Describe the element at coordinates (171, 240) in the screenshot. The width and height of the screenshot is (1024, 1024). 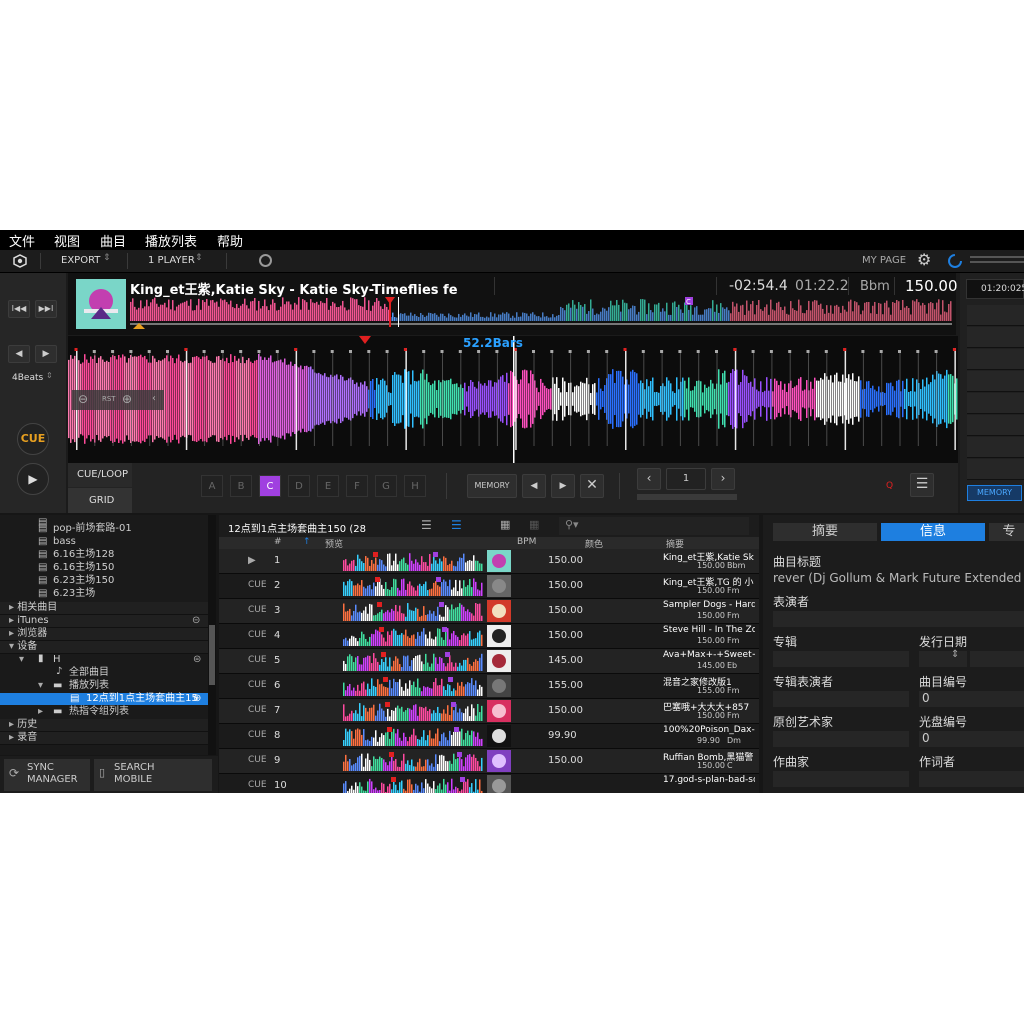
I see `menu-playlist: 播放列表` at that location.